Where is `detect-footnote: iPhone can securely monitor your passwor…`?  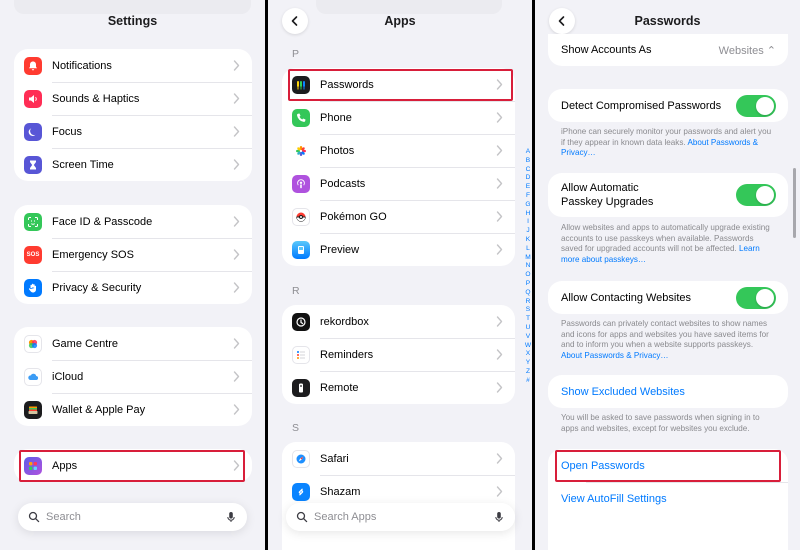
detect-footnote: iPhone can securely monitor your passwor… is located at coordinates (667, 143).